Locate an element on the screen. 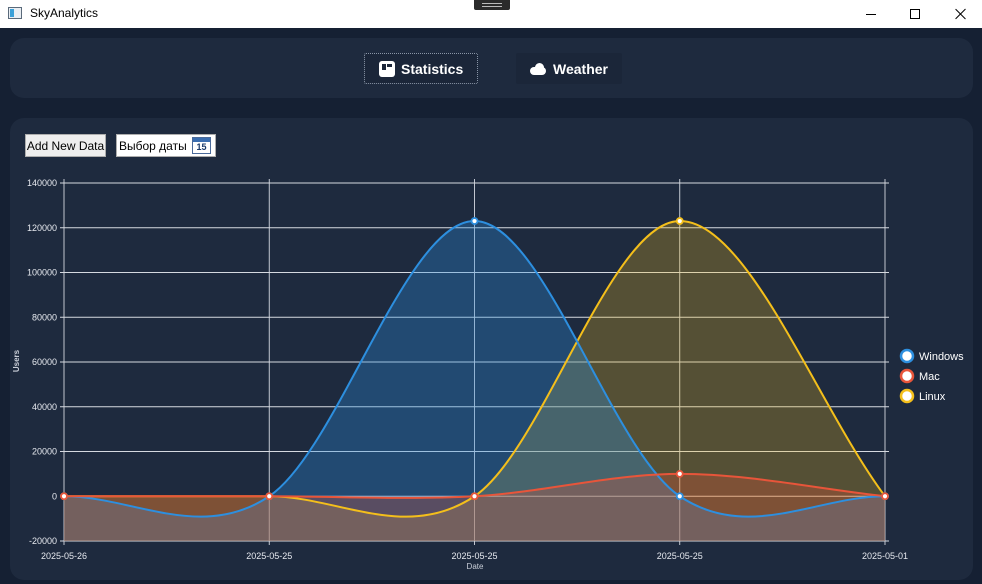  y-tick-label: 0 is located at coordinates (54, 496).